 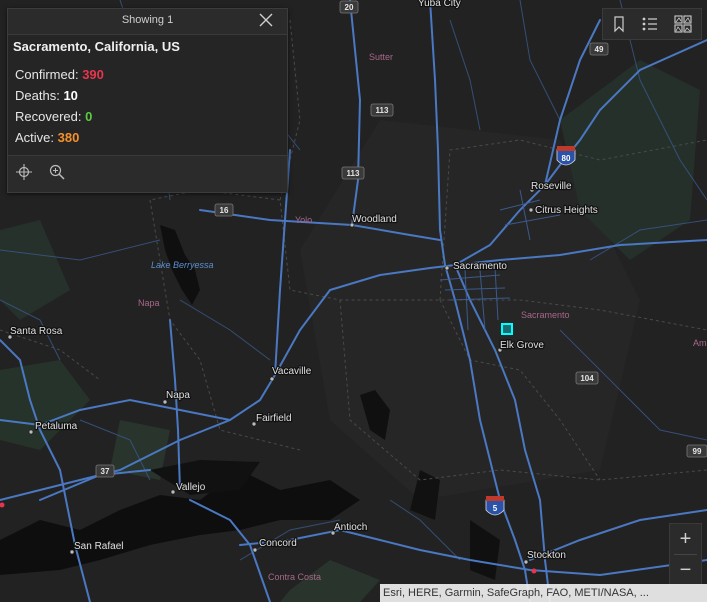 I want to click on svg-text: 99, so click(x=697, y=451).